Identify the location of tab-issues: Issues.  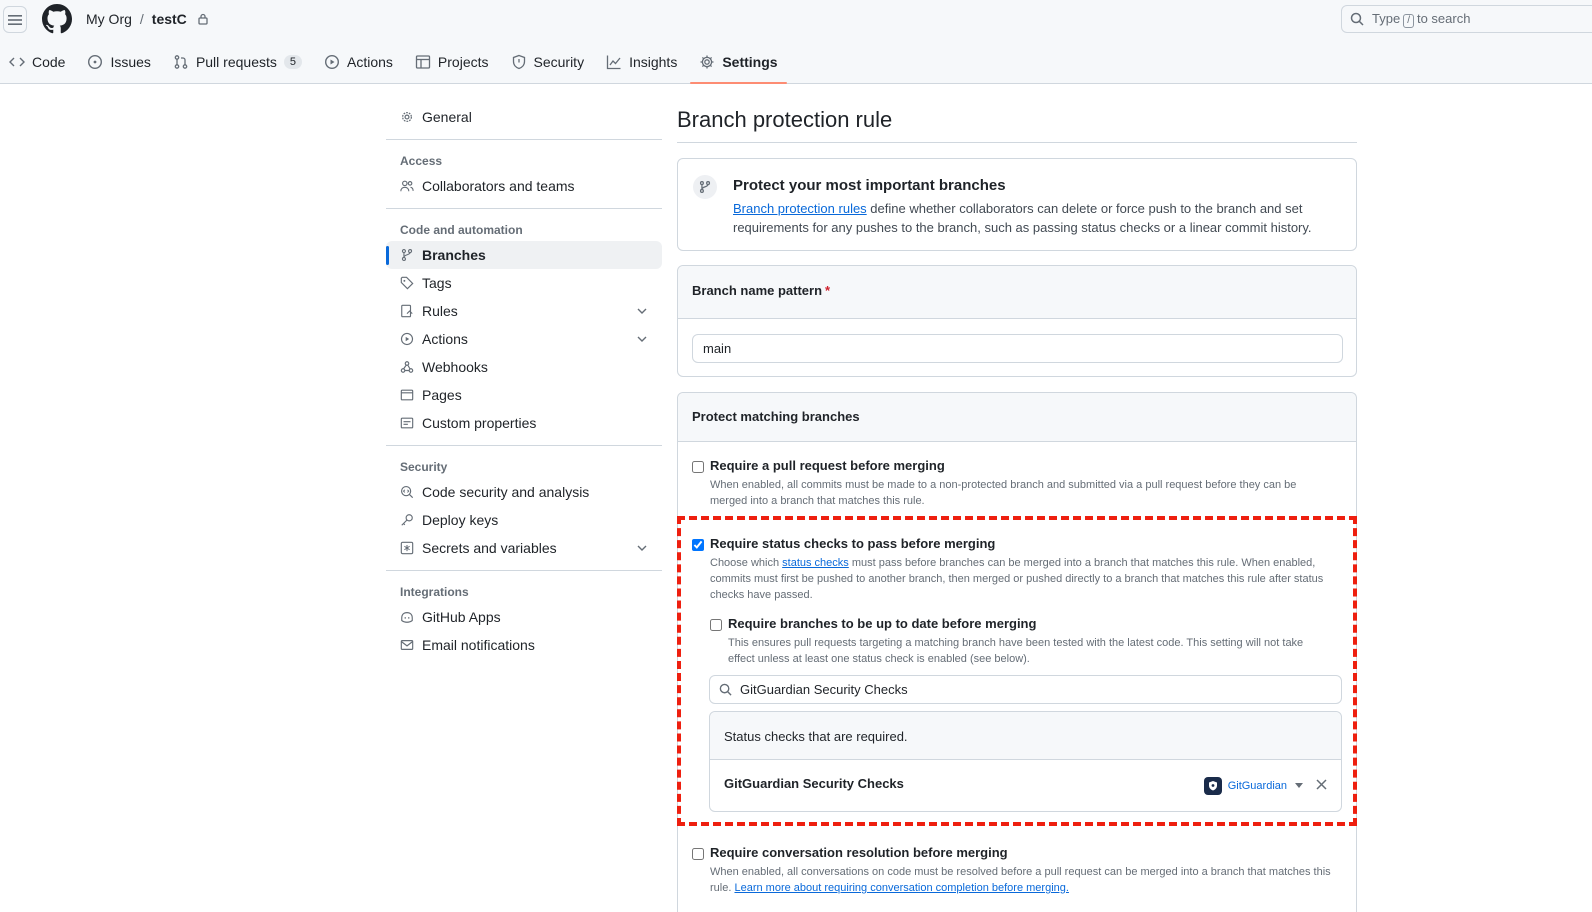
(118, 62).